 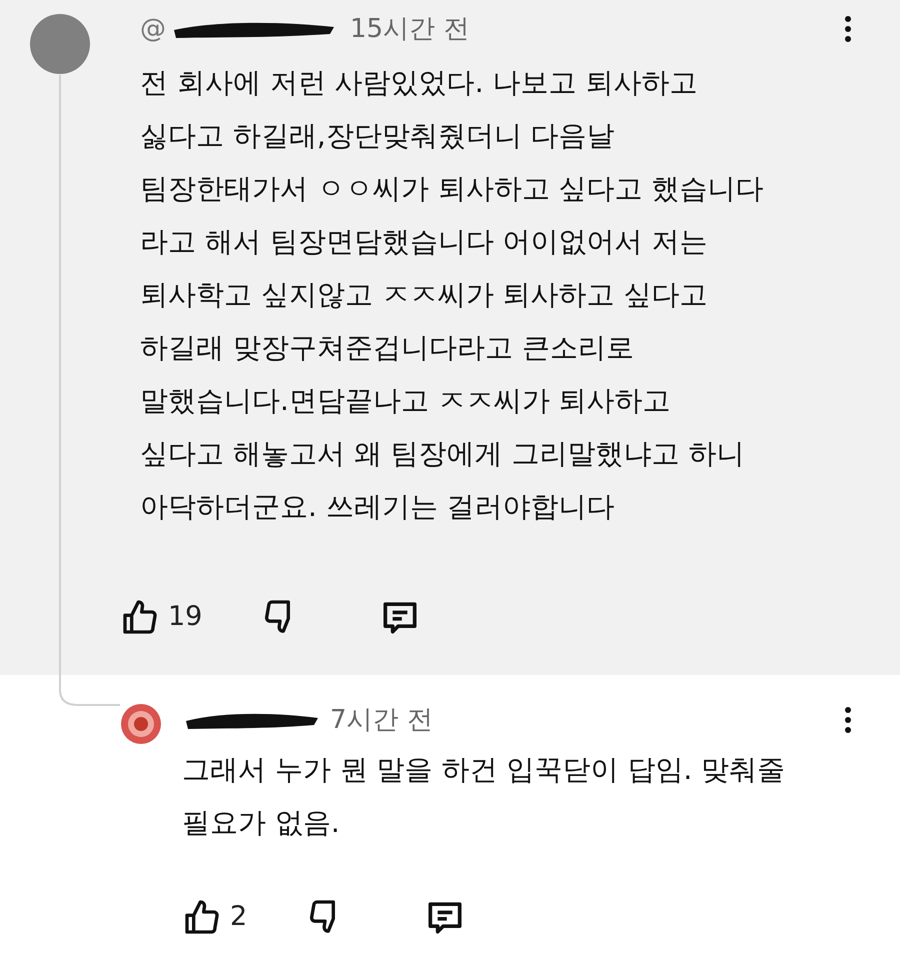 What do you see at coordinates (153, 29) in the screenshot?
I see `username: @` at bounding box center [153, 29].